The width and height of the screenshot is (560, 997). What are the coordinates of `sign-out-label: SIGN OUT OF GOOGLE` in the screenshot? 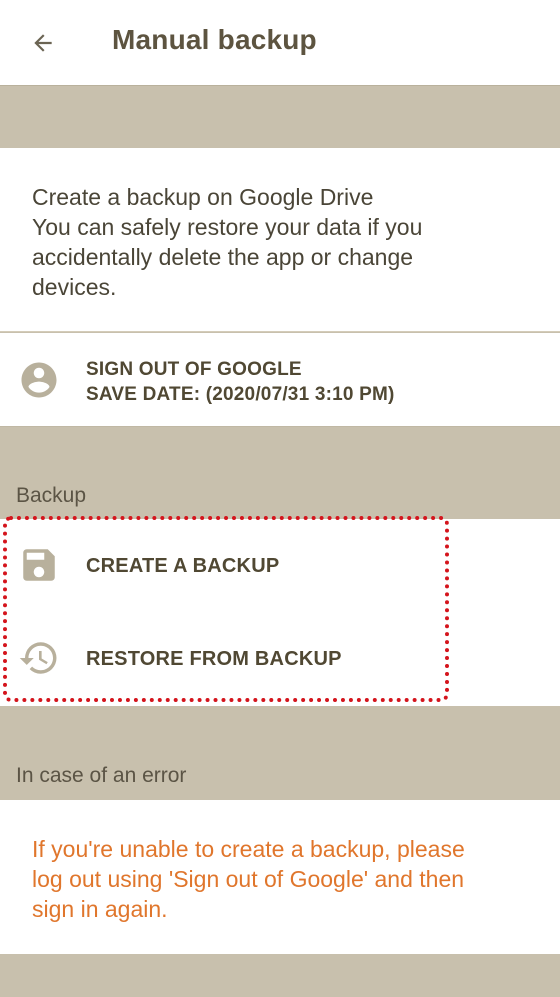 It's located at (194, 369).